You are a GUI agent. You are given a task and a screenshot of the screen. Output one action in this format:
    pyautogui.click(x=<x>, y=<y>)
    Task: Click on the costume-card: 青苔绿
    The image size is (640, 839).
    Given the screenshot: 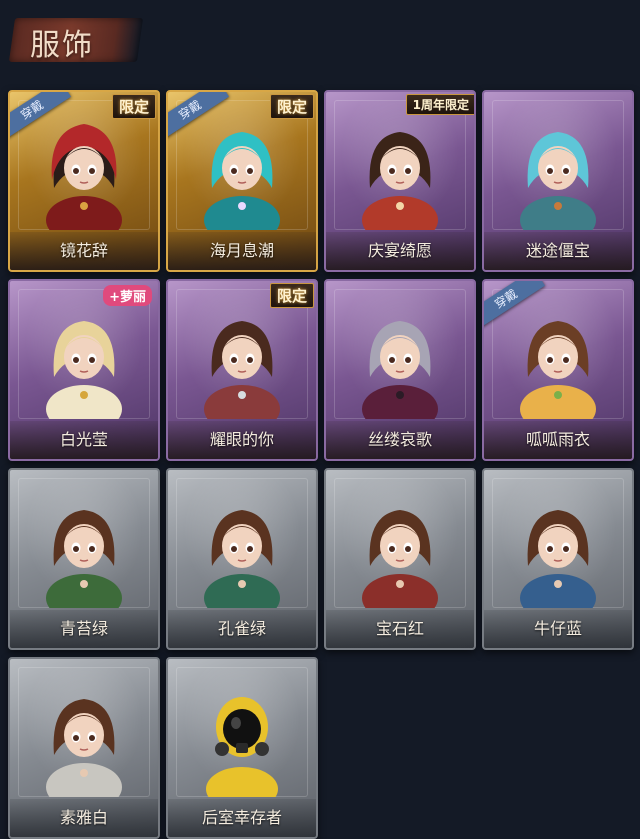 What is the action you would take?
    pyautogui.click(x=84, y=559)
    